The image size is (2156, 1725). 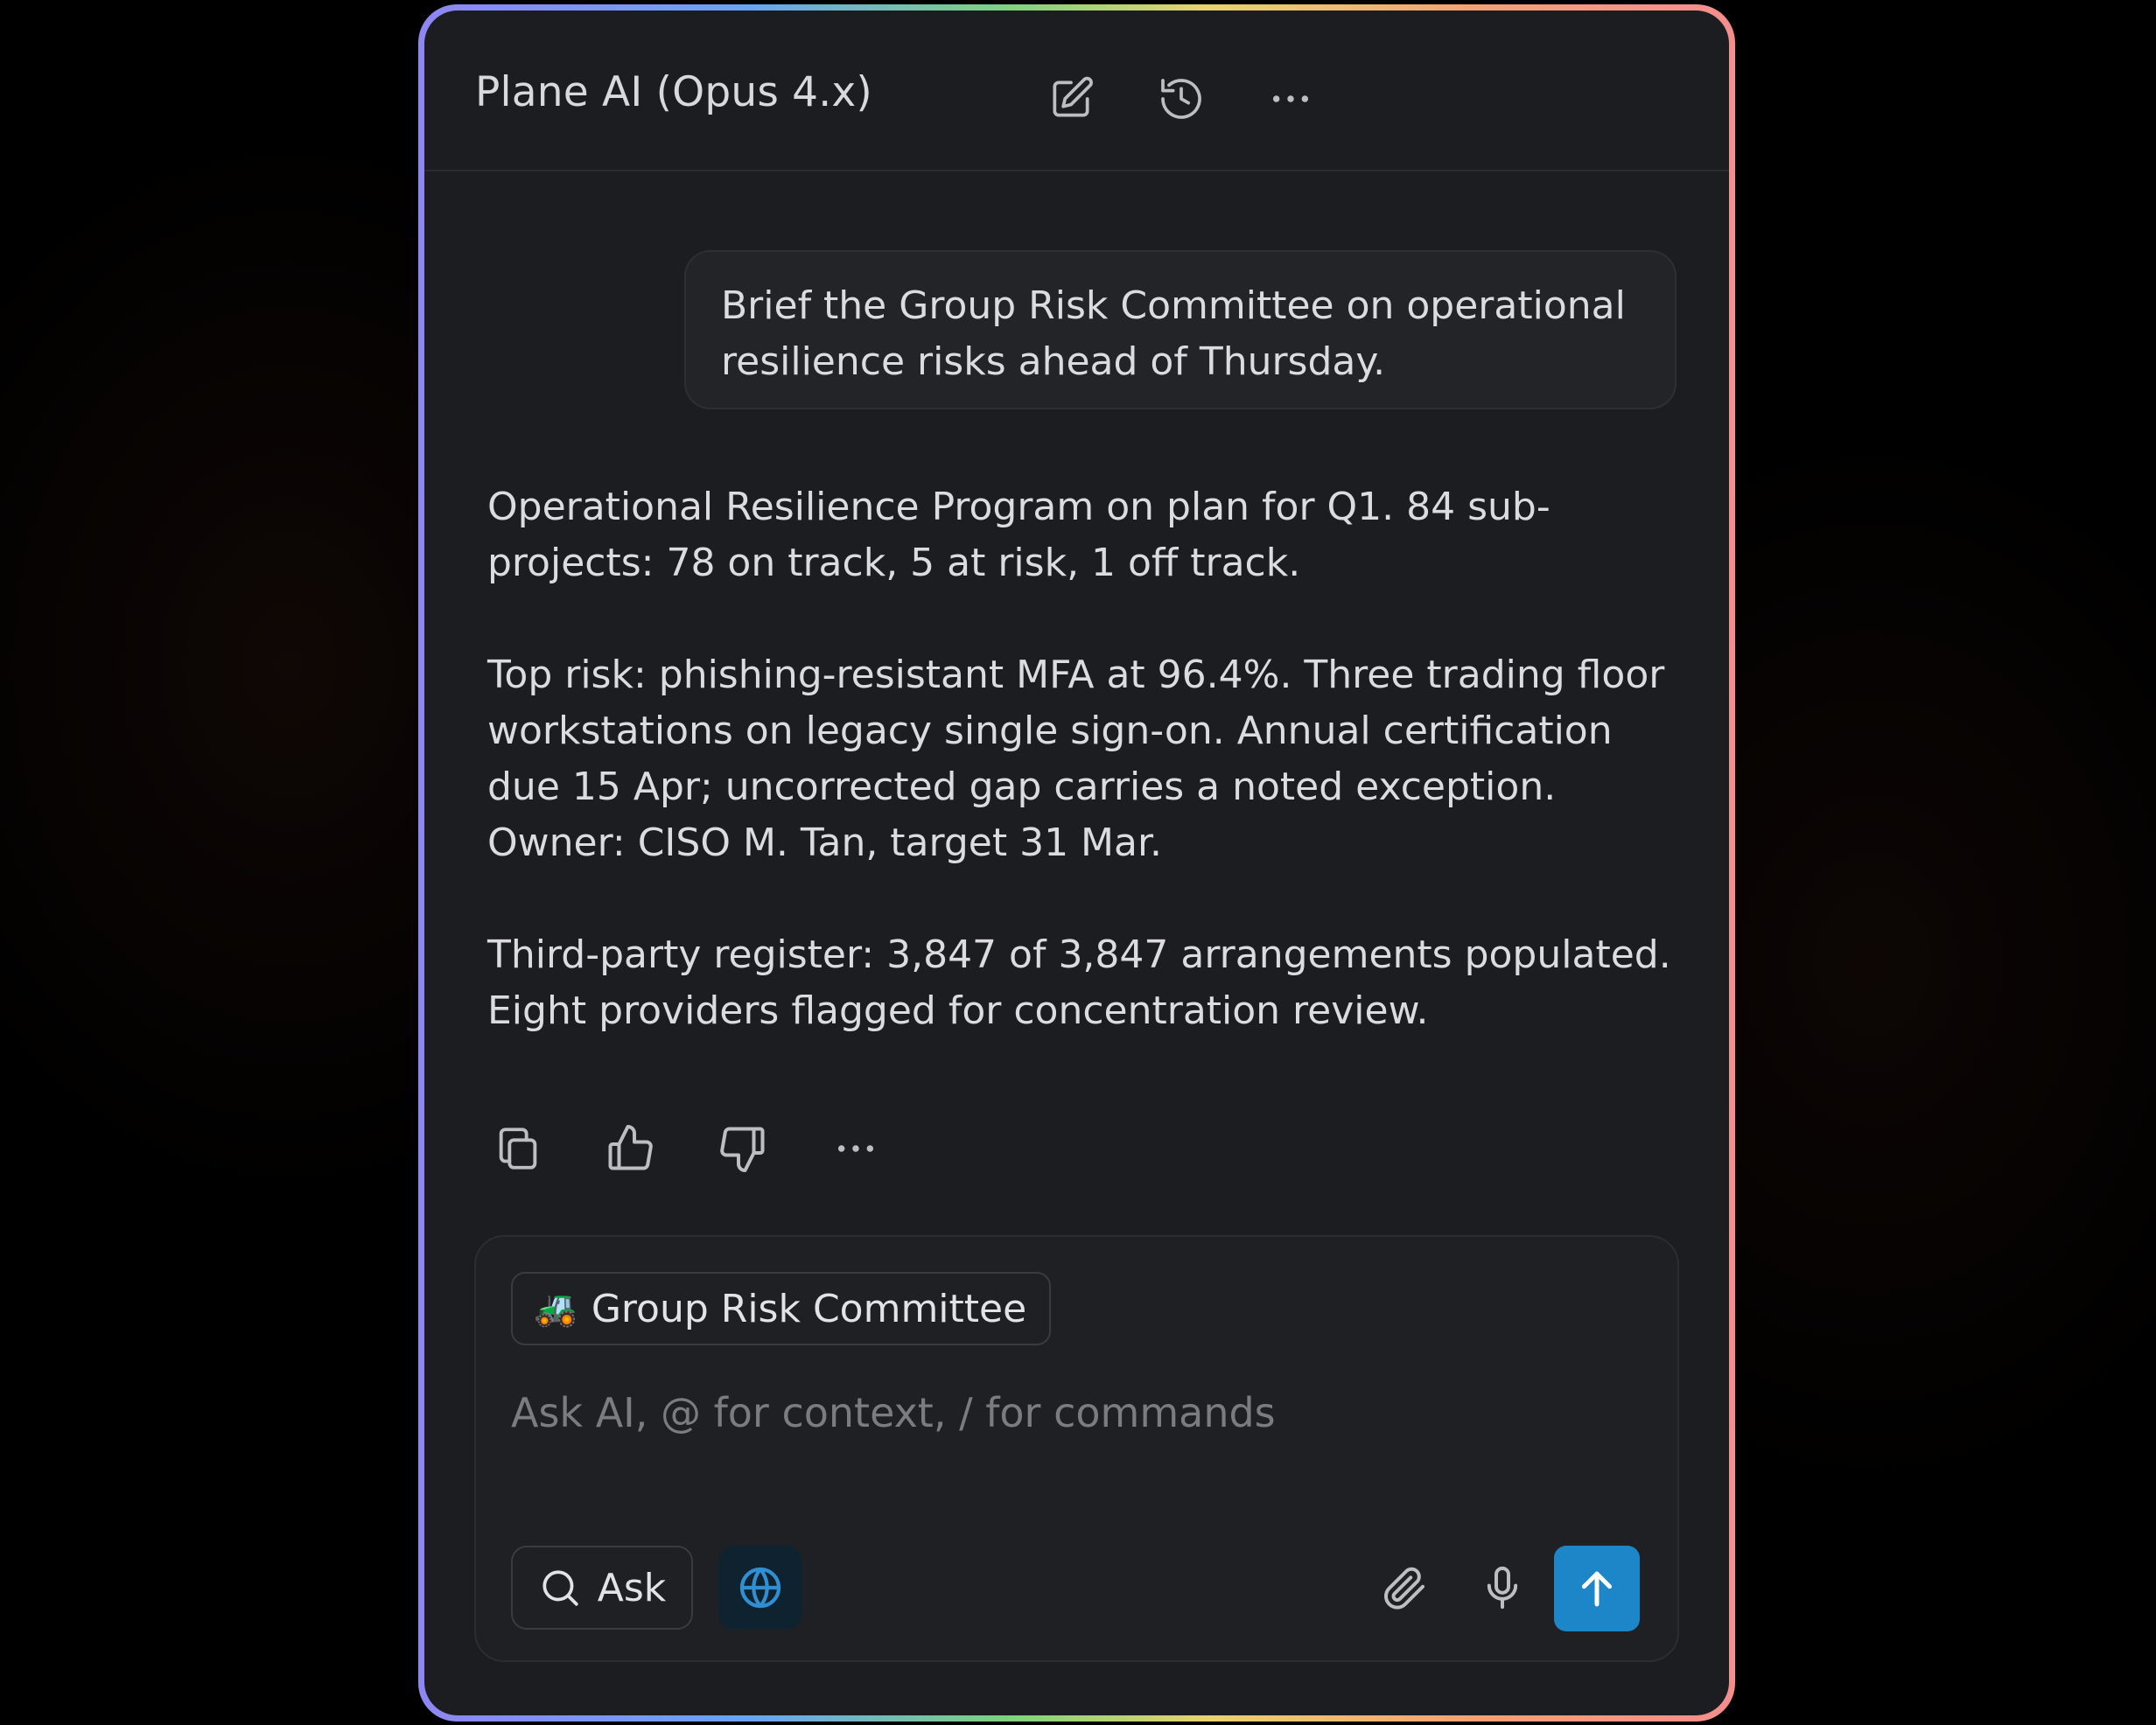 What do you see at coordinates (809, 1308) in the screenshot?
I see `context-chip-label: Group Risk Committee` at bounding box center [809, 1308].